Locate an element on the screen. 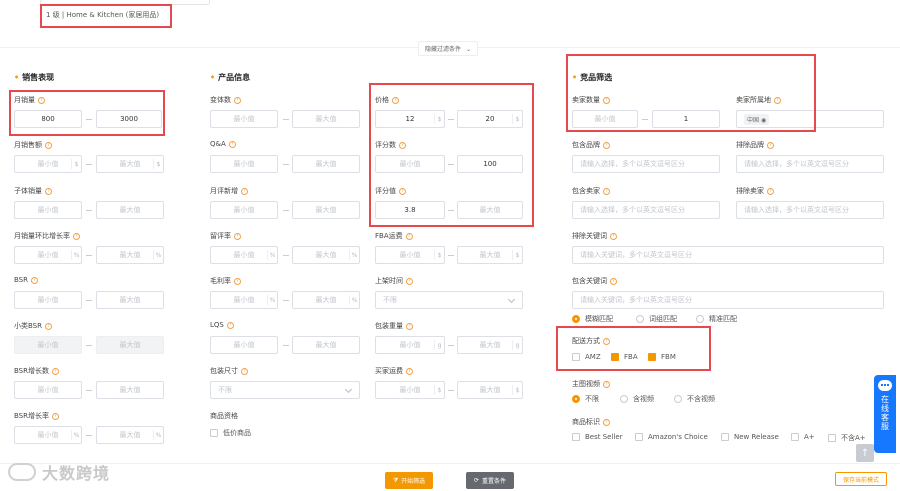  return-rate-max: 最大值% is located at coordinates (326, 255).